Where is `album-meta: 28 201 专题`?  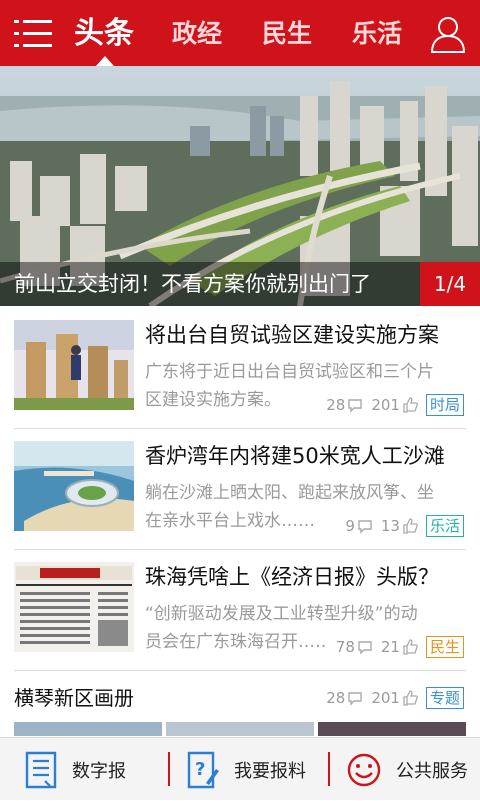 album-meta: 28 201 专题 is located at coordinates (395, 698).